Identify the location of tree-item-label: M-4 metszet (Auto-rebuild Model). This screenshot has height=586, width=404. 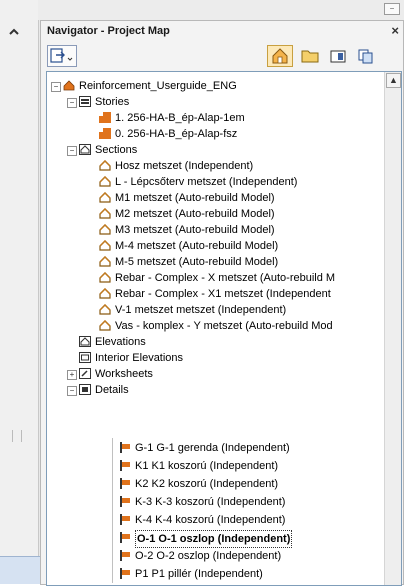
(197, 246).